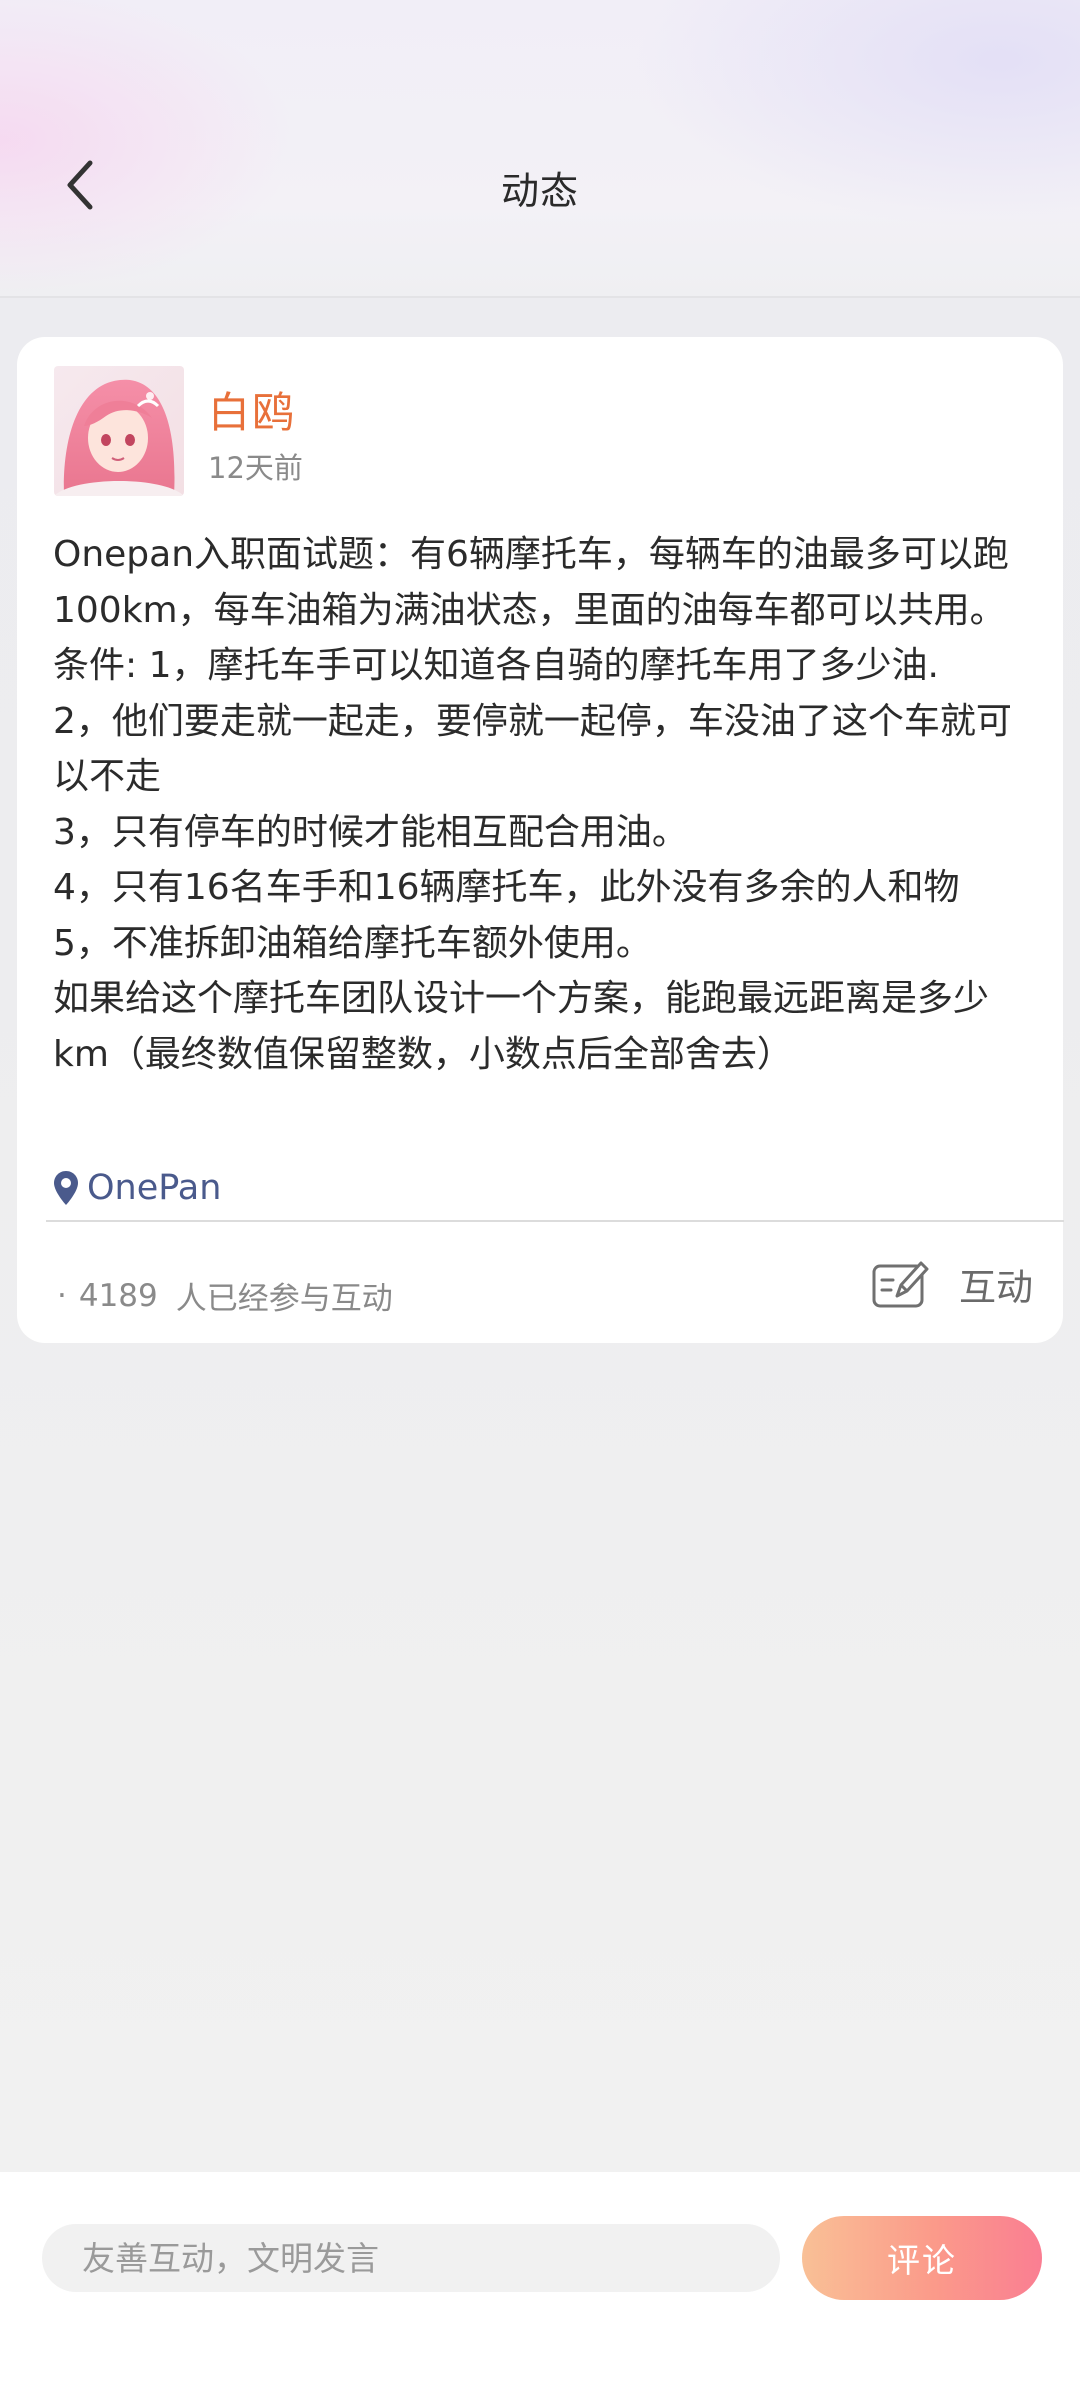 This screenshot has width=1080, height=2400. I want to click on comment-submit-button: 评论, so click(922, 2258).